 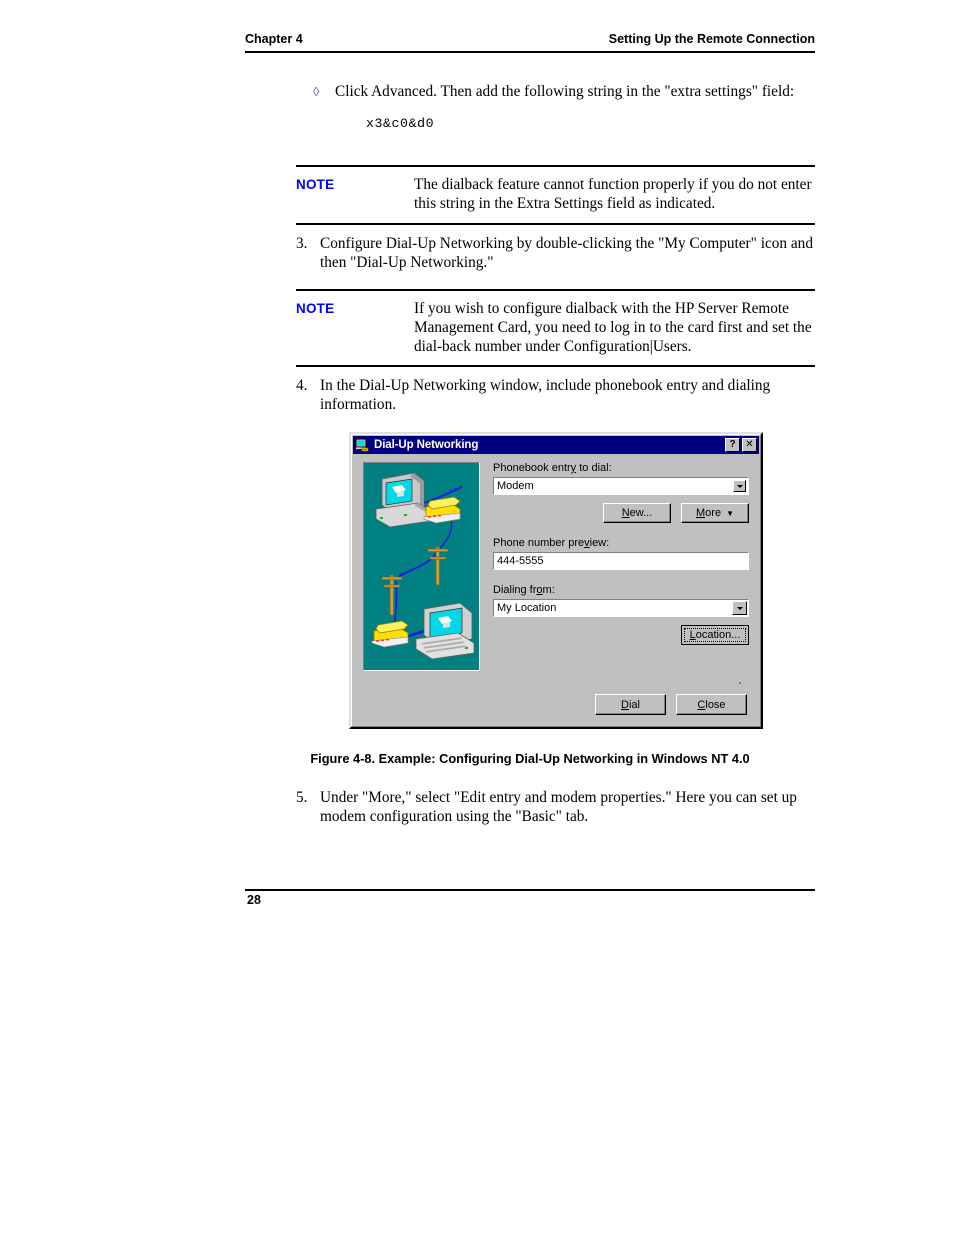 What do you see at coordinates (400, 123) in the screenshot?
I see `code-string: x3&c0&d0` at bounding box center [400, 123].